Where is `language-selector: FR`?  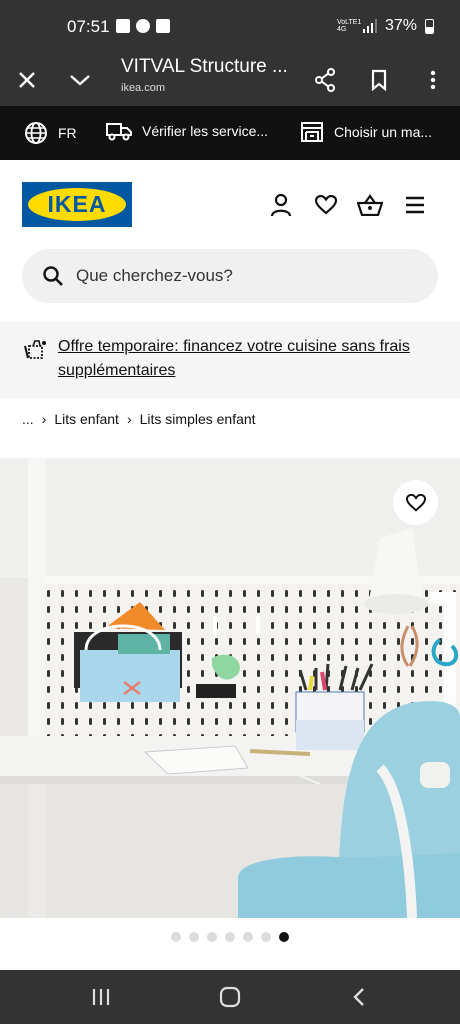
language-selector: FR is located at coordinates (50, 133).